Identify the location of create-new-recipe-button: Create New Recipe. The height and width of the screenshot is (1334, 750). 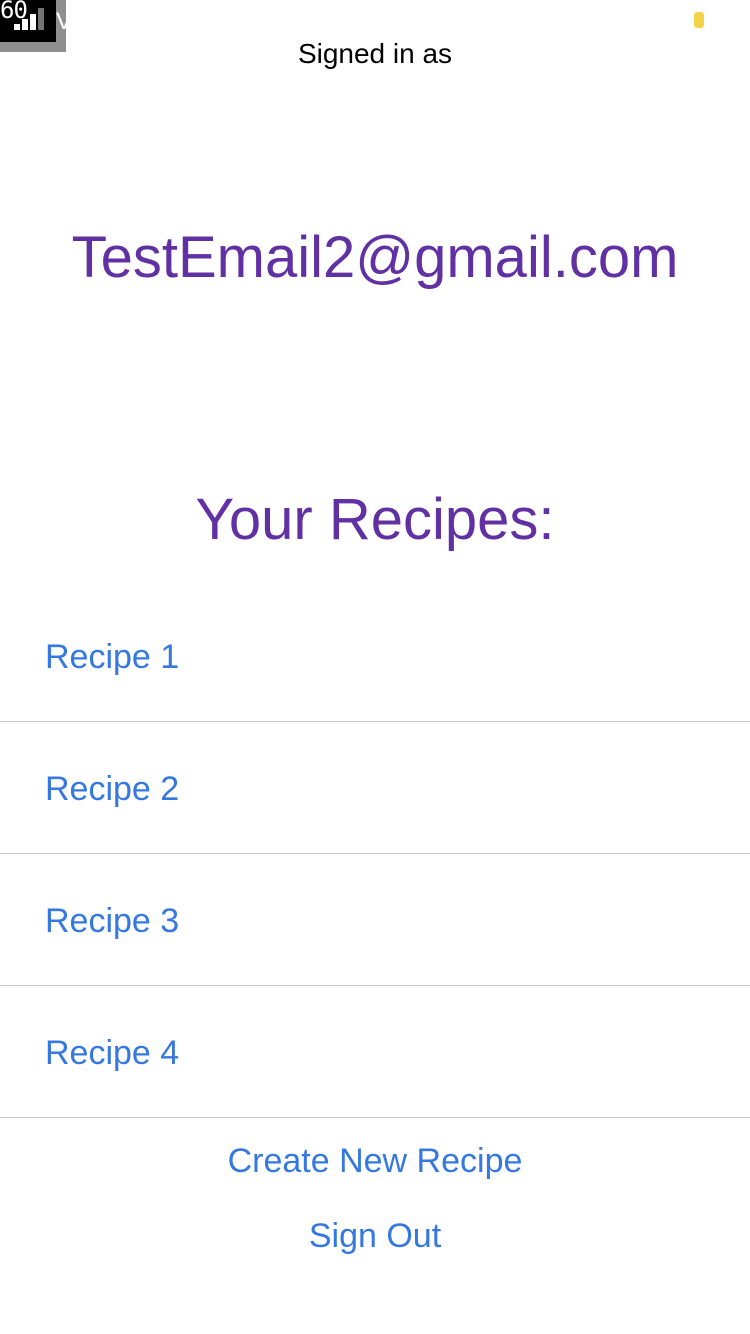
(375, 1161).